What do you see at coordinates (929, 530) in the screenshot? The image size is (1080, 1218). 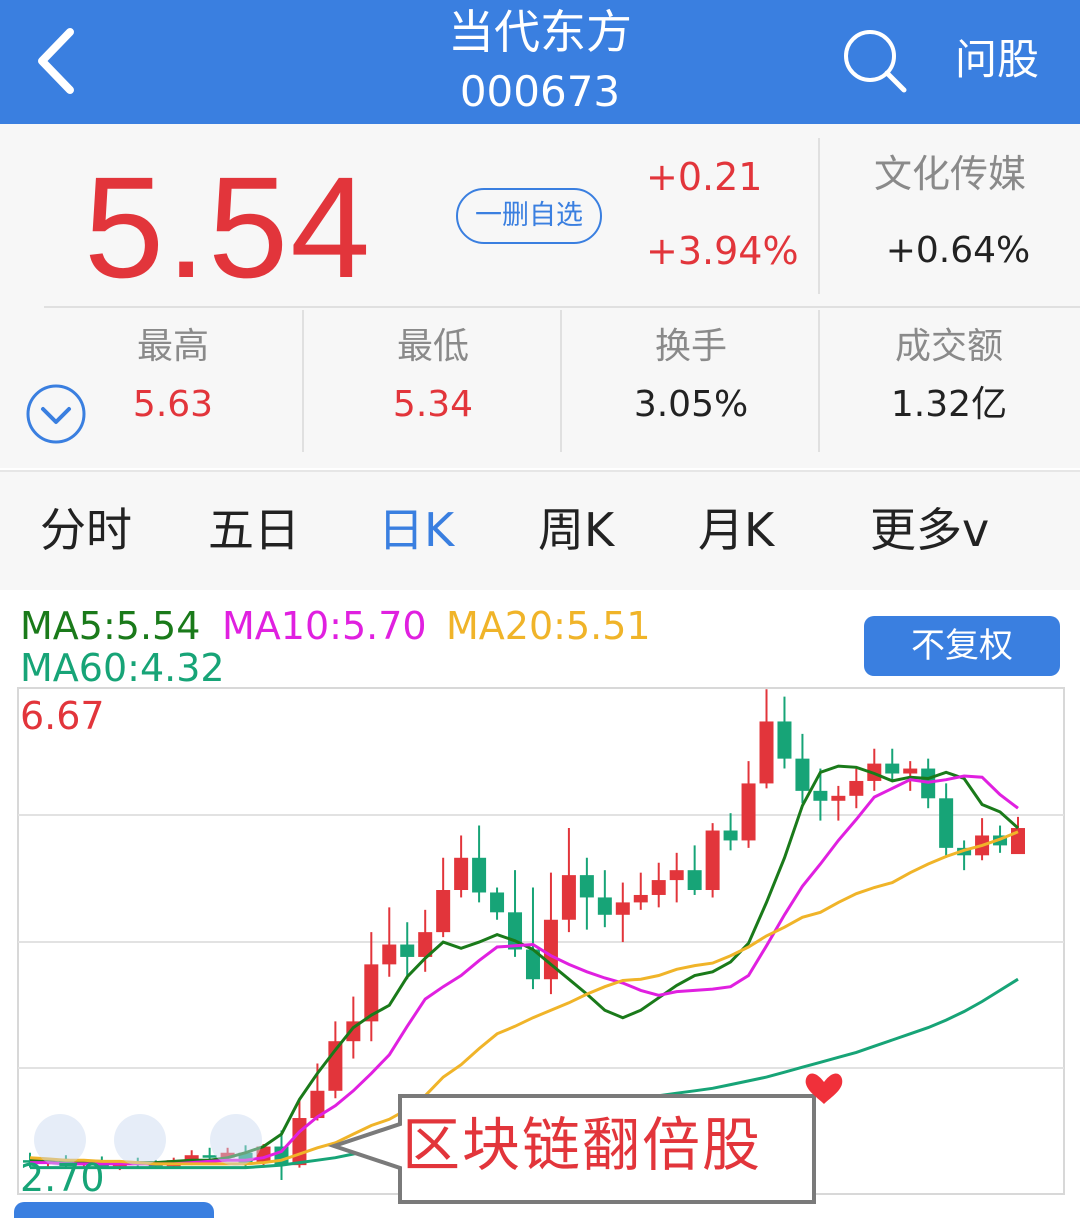 I see `tab-more: 更多v` at bounding box center [929, 530].